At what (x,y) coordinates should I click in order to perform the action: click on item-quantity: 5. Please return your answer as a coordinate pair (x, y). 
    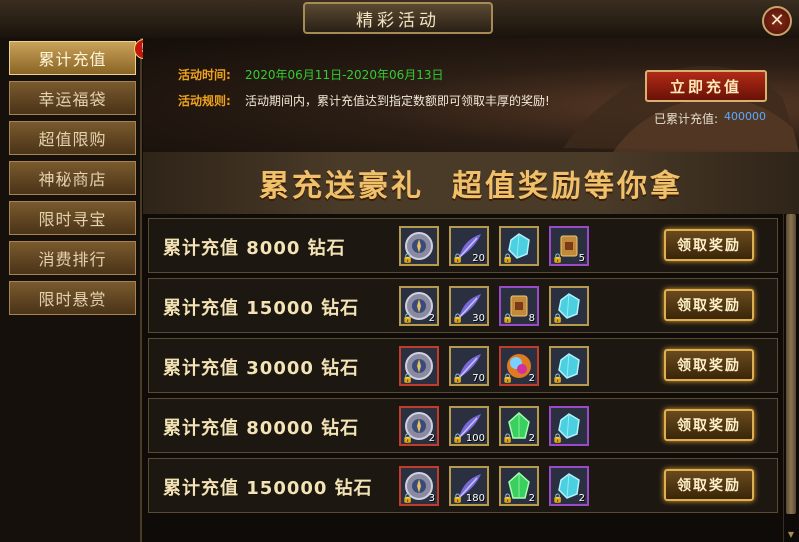
    Looking at the image, I should click on (581, 258).